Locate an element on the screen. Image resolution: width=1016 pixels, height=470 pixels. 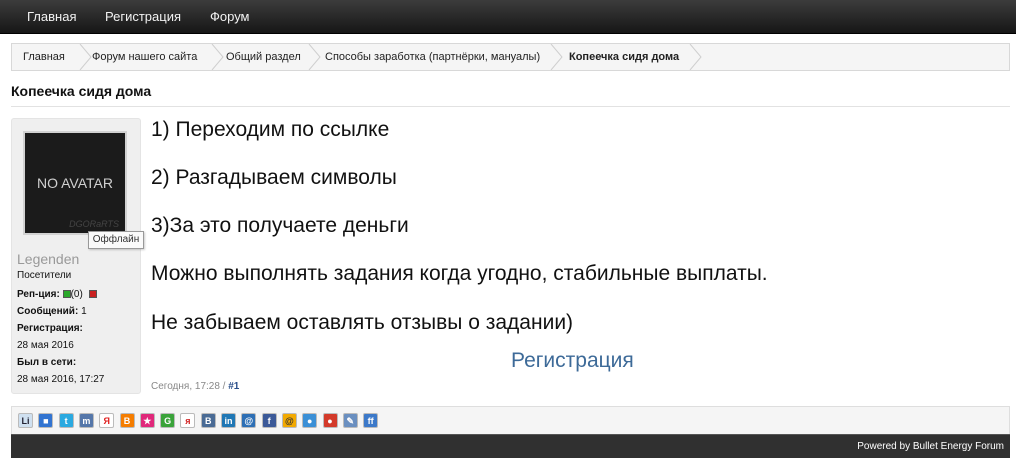
posts-value: 1 is located at coordinates (84, 311).